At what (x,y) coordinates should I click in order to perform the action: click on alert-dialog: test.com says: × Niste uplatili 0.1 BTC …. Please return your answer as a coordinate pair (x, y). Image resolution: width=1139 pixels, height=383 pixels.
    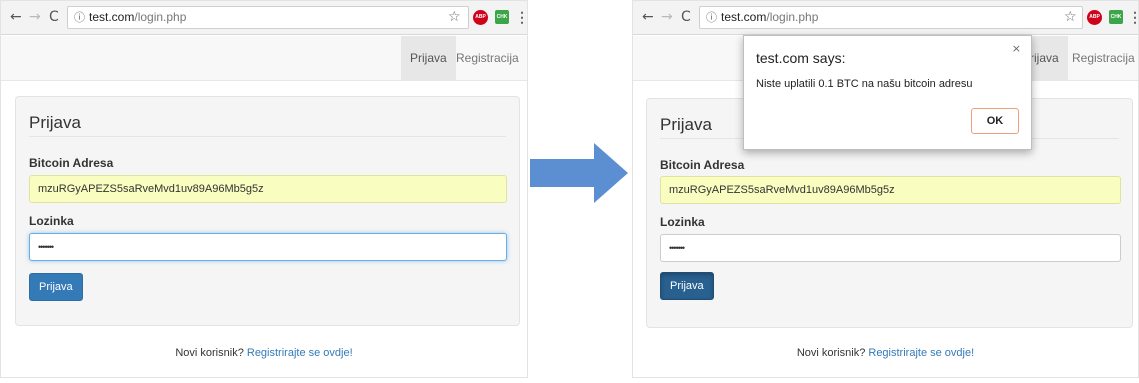
    Looking at the image, I should click on (887, 92).